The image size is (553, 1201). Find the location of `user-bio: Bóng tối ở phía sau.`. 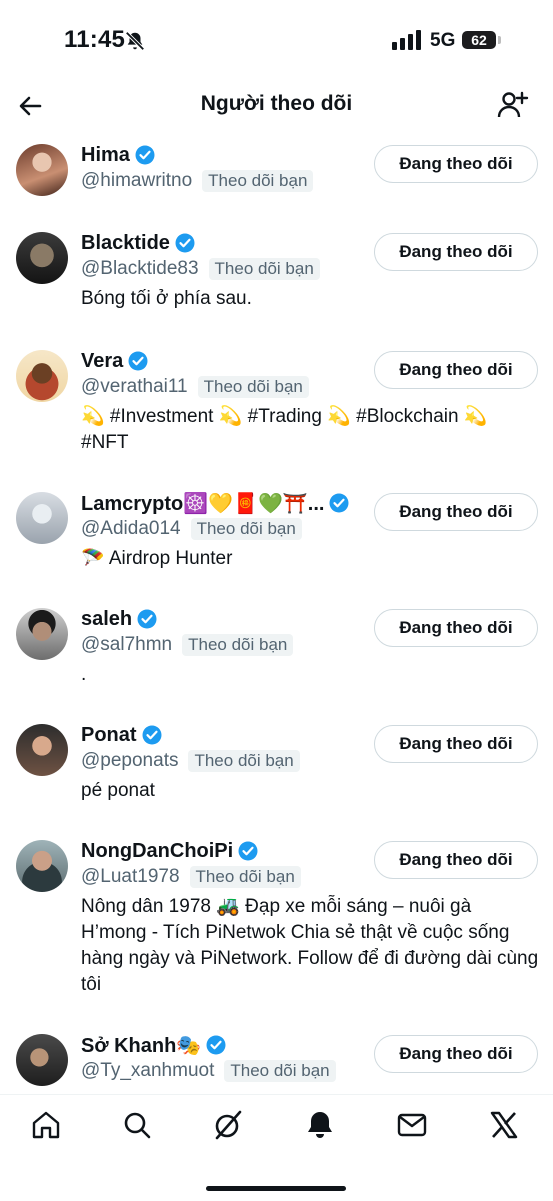

user-bio: Bóng tối ở phía sau. is located at coordinates (166, 298).